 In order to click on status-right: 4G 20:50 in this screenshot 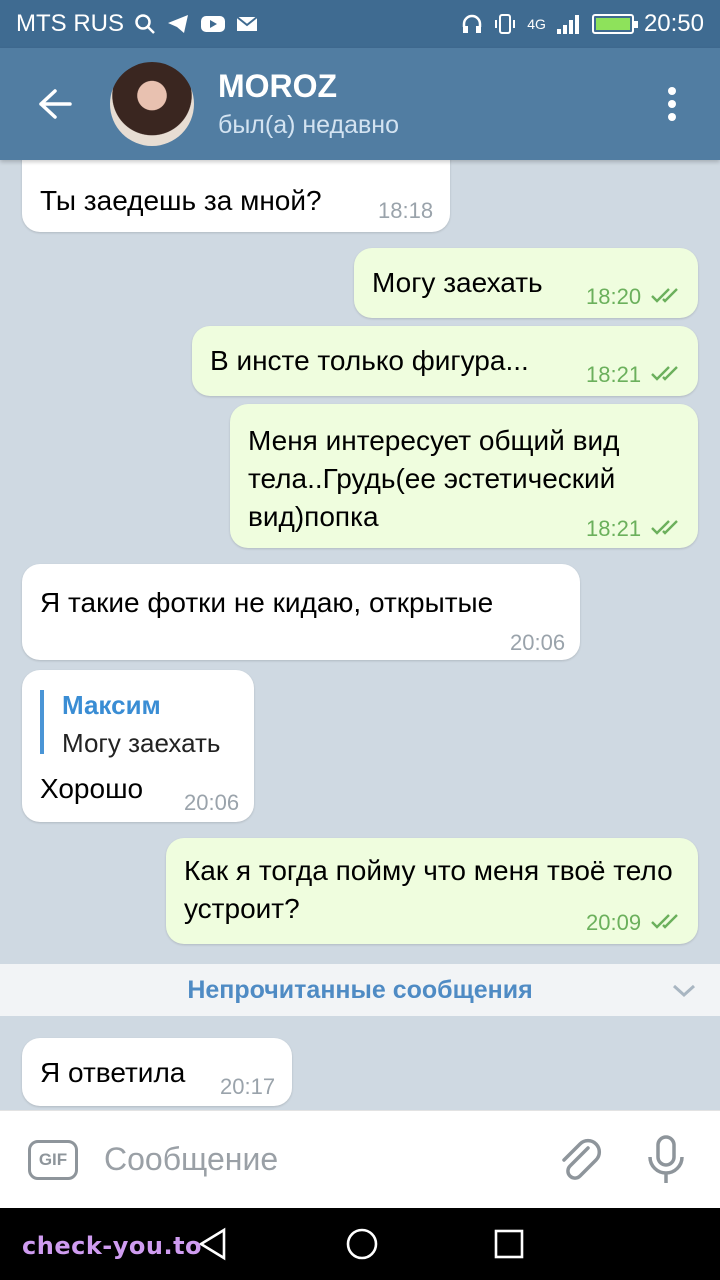, I will do `click(582, 24)`.